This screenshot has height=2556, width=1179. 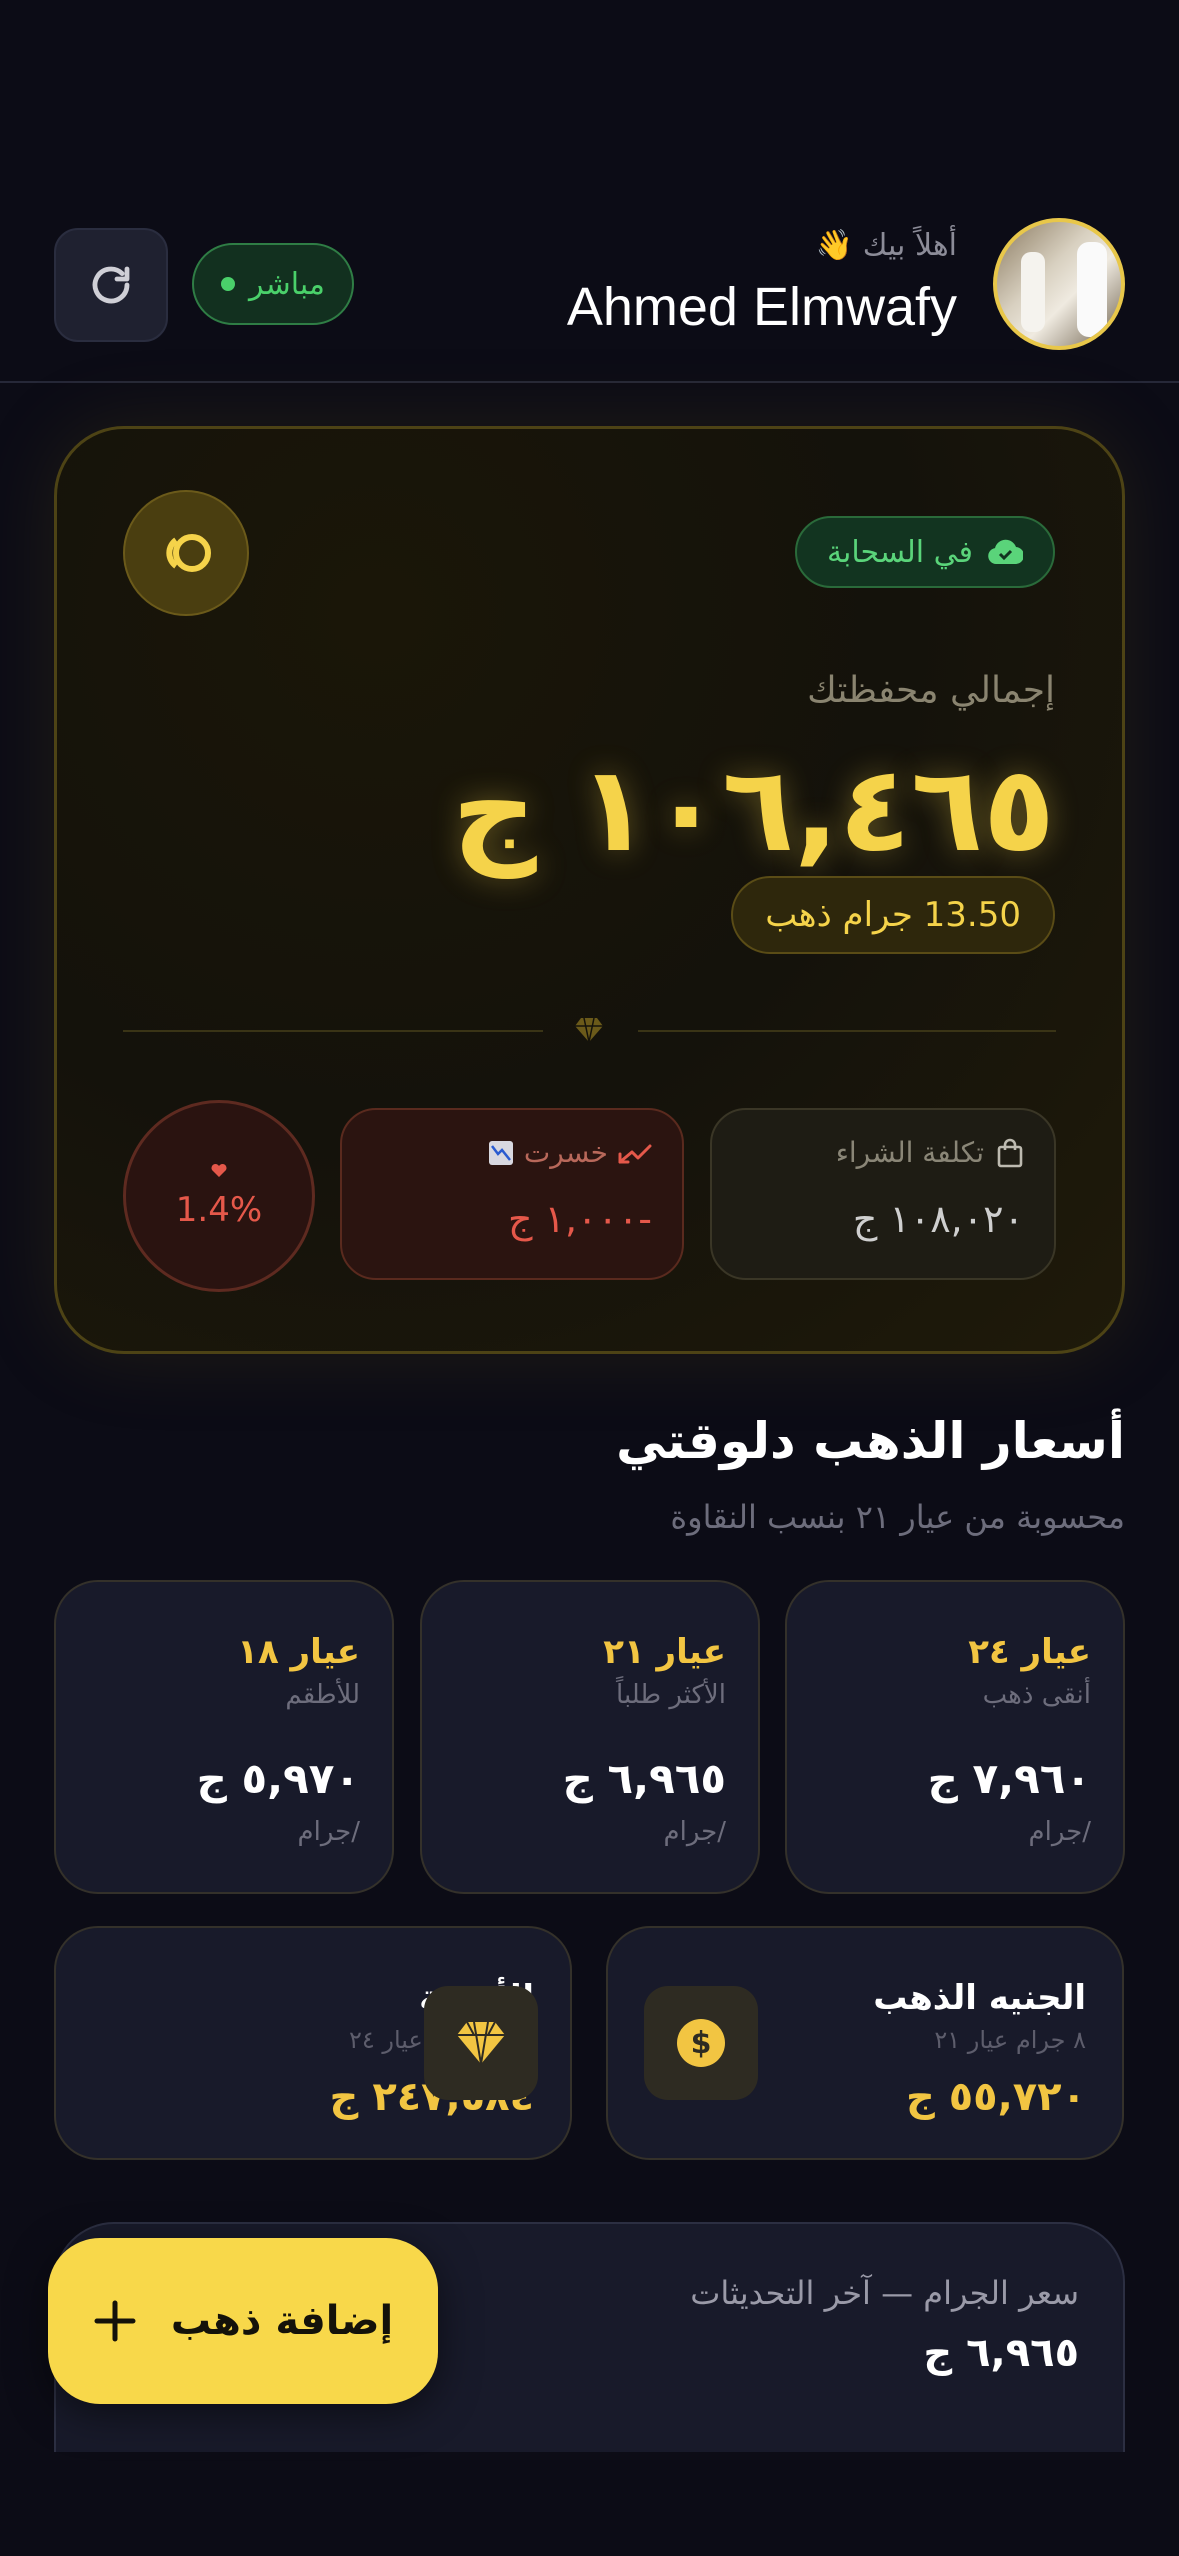 What do you see at coordinates (899, 552) in the screenshot?
I see `cloud-label: في السحابة` at bounding box center [899, 552].